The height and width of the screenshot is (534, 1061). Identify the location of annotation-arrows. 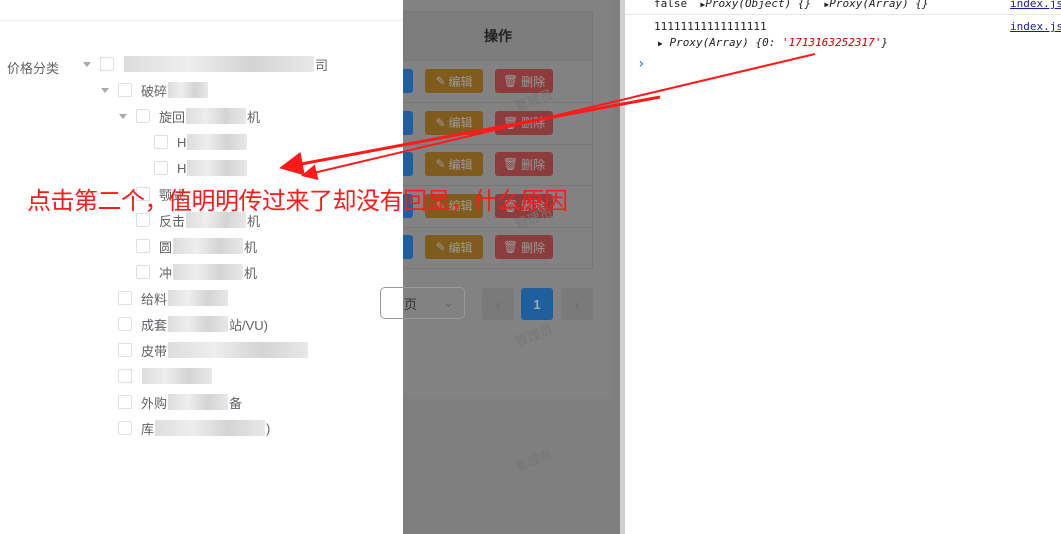
(547, 117).